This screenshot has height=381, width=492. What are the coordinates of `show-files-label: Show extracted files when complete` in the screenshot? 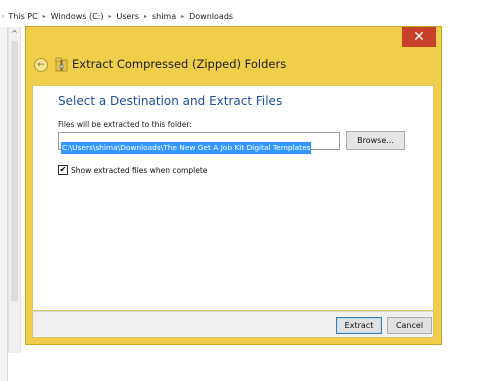 It's located at (139, 170).